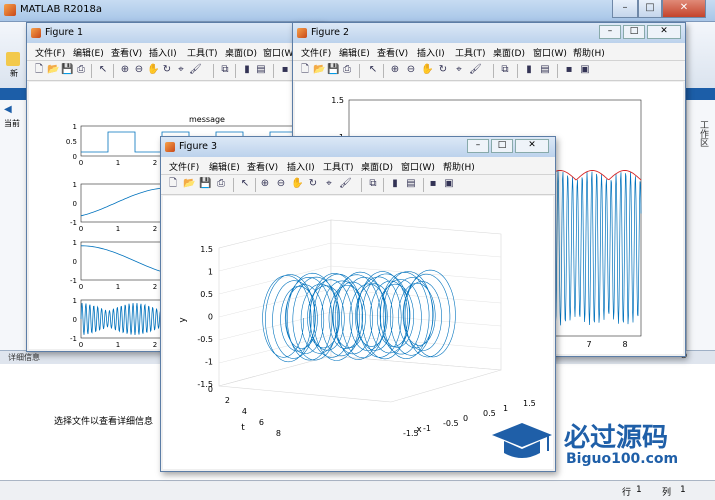 This screenshot has width=715, height=500. What do you see at coordinates (532, 146) in the screenshot?
I see `figure-3-close-button: ✕` at bounding box center [532, 146].